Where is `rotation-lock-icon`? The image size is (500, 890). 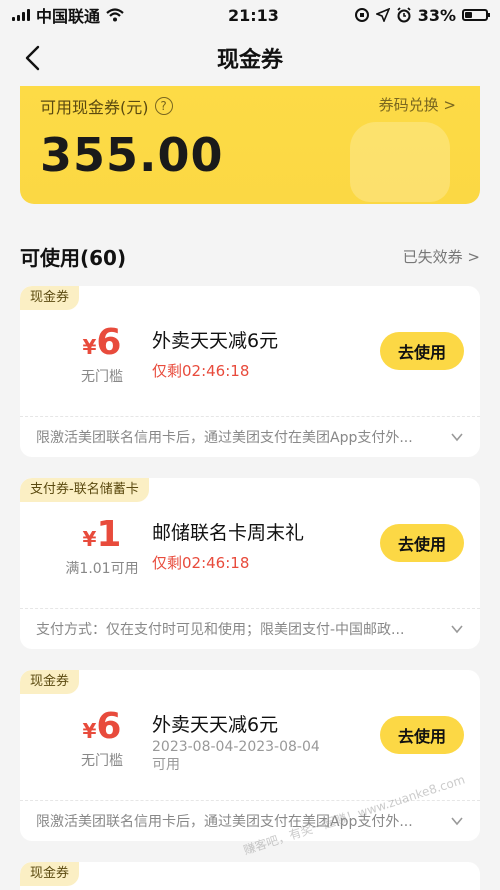
rotation-lock-icon is located at coordinates (361, 15).